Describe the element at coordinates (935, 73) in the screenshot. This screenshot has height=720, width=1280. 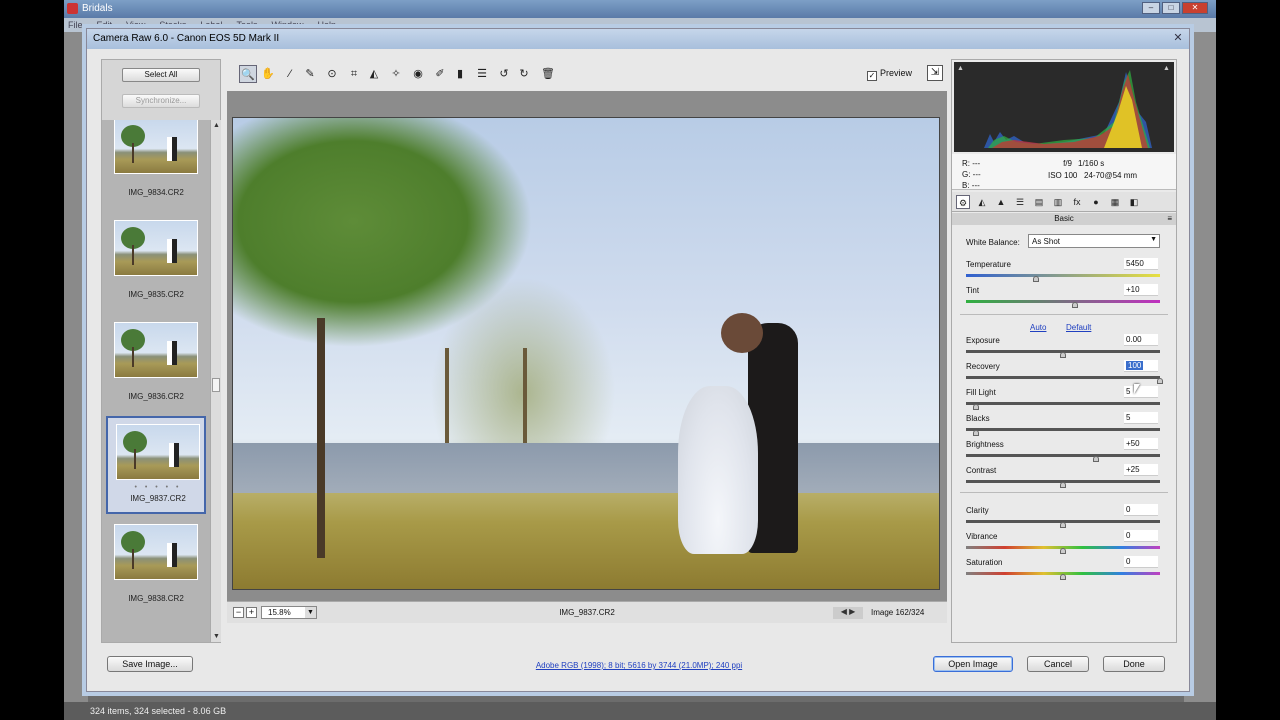
I see `fullscreen-toggle-button: ⇲` at that location.